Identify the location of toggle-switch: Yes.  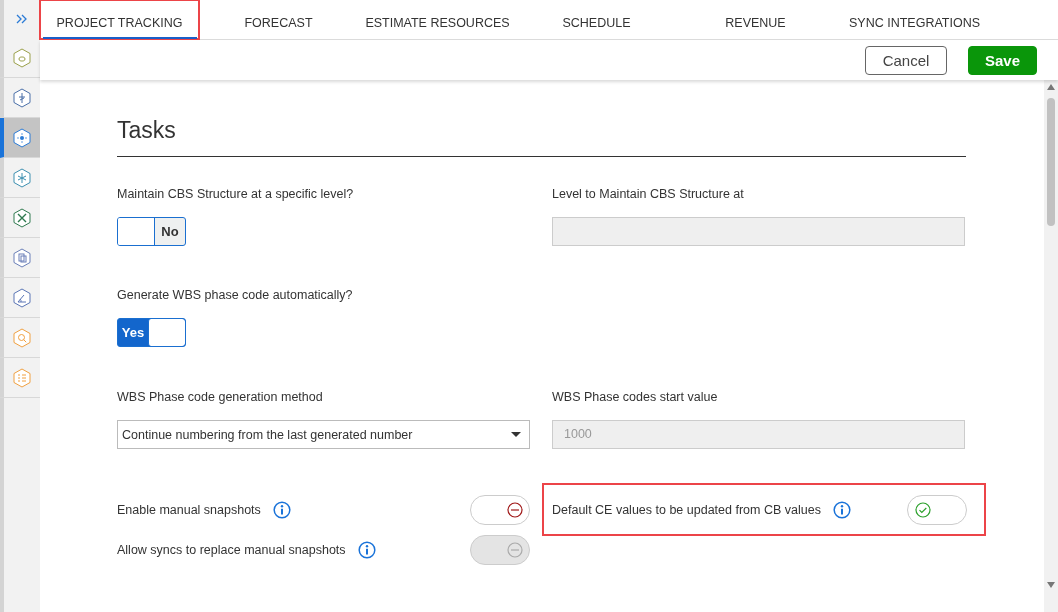
(151, 332).